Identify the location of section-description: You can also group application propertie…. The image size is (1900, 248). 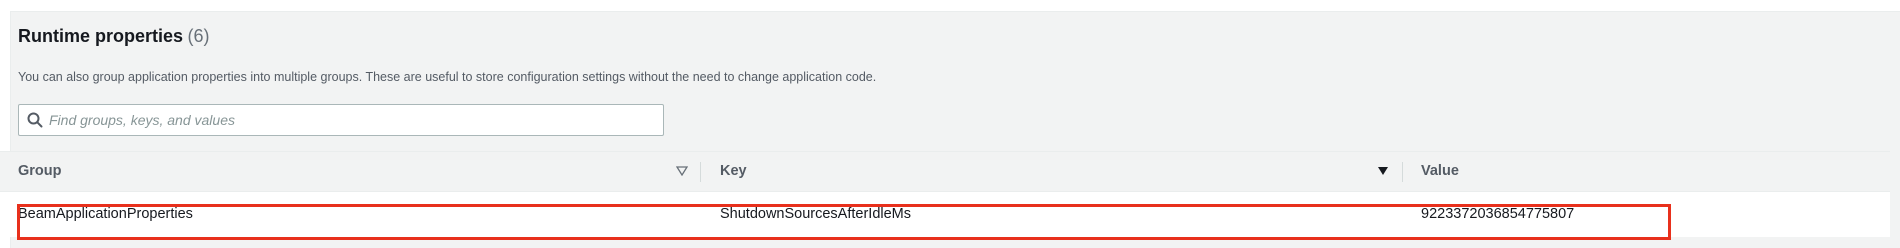
(447, 77).